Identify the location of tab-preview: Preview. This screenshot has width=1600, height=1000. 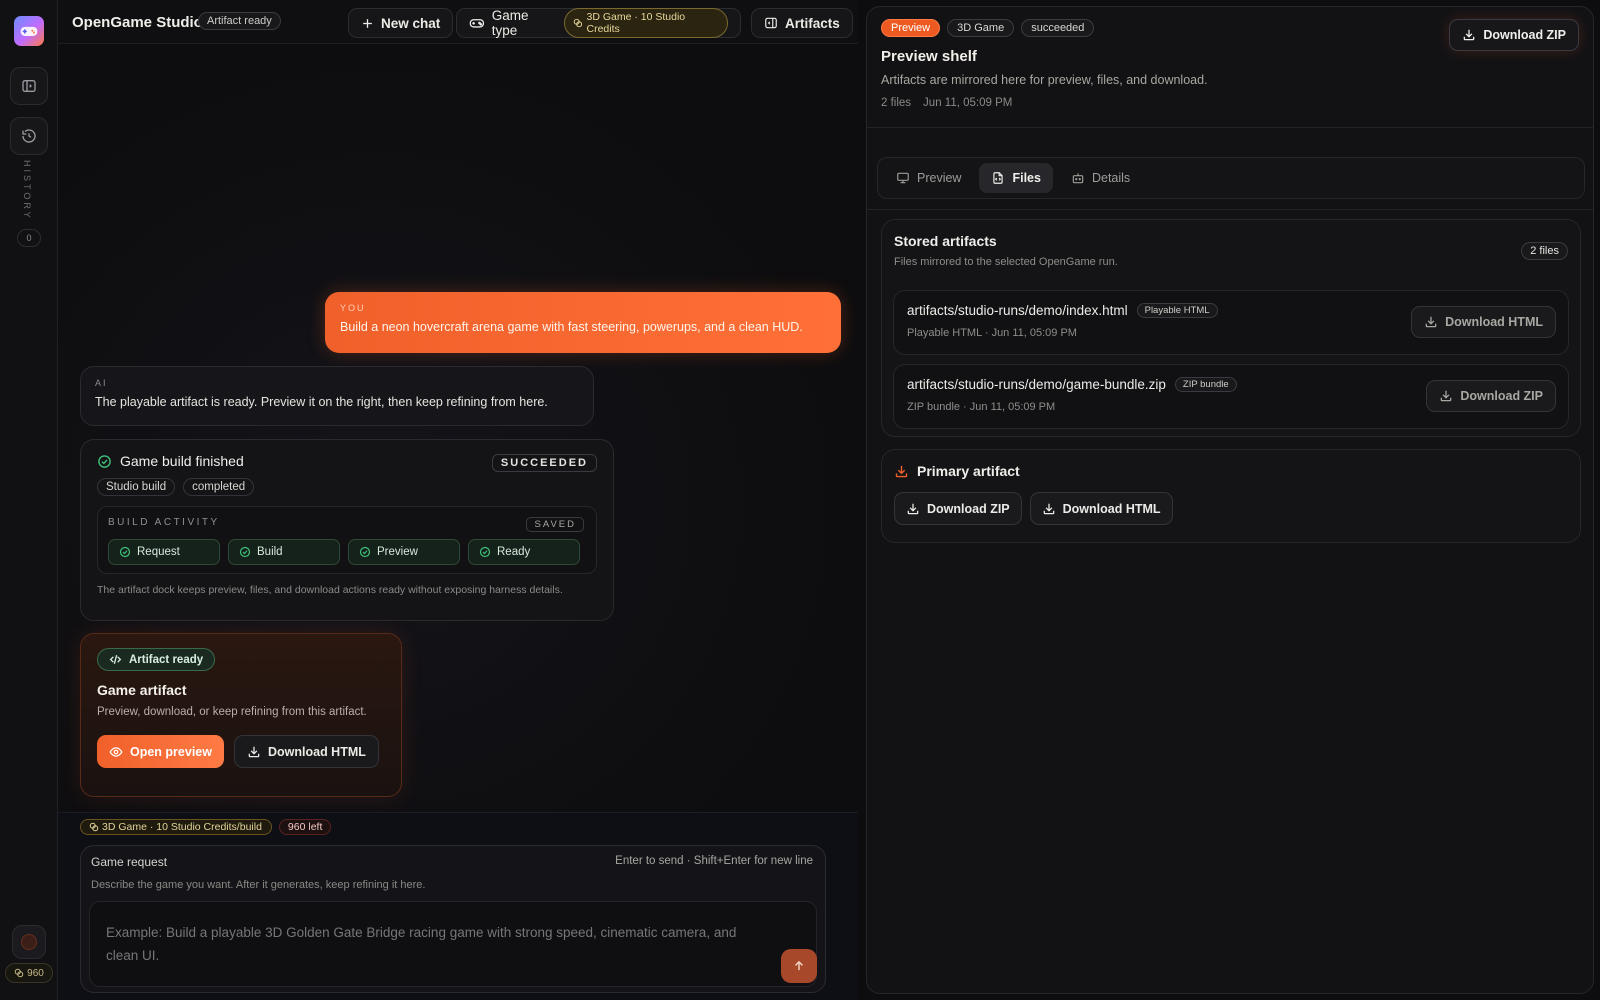
(928, 178).